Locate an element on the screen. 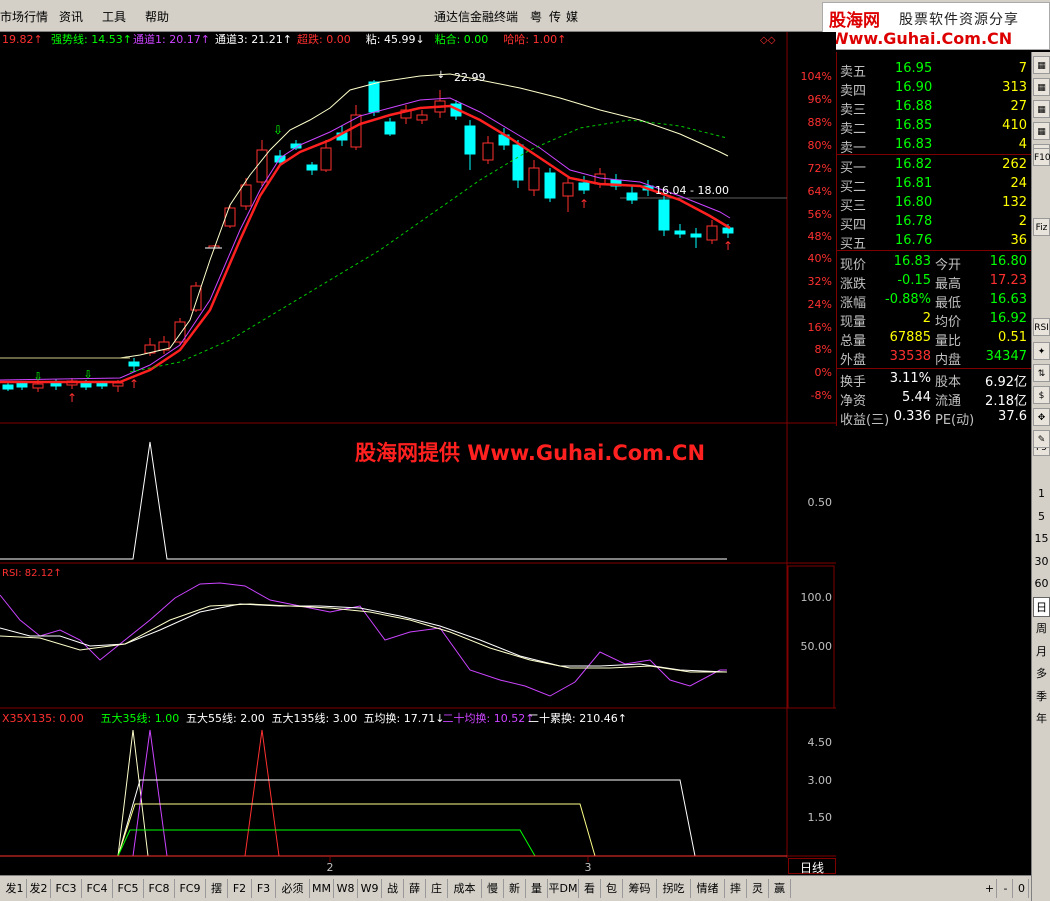 This screenshot has height=901, width=1050. bottom-tab: 看 is located at coordinates (590, 888).